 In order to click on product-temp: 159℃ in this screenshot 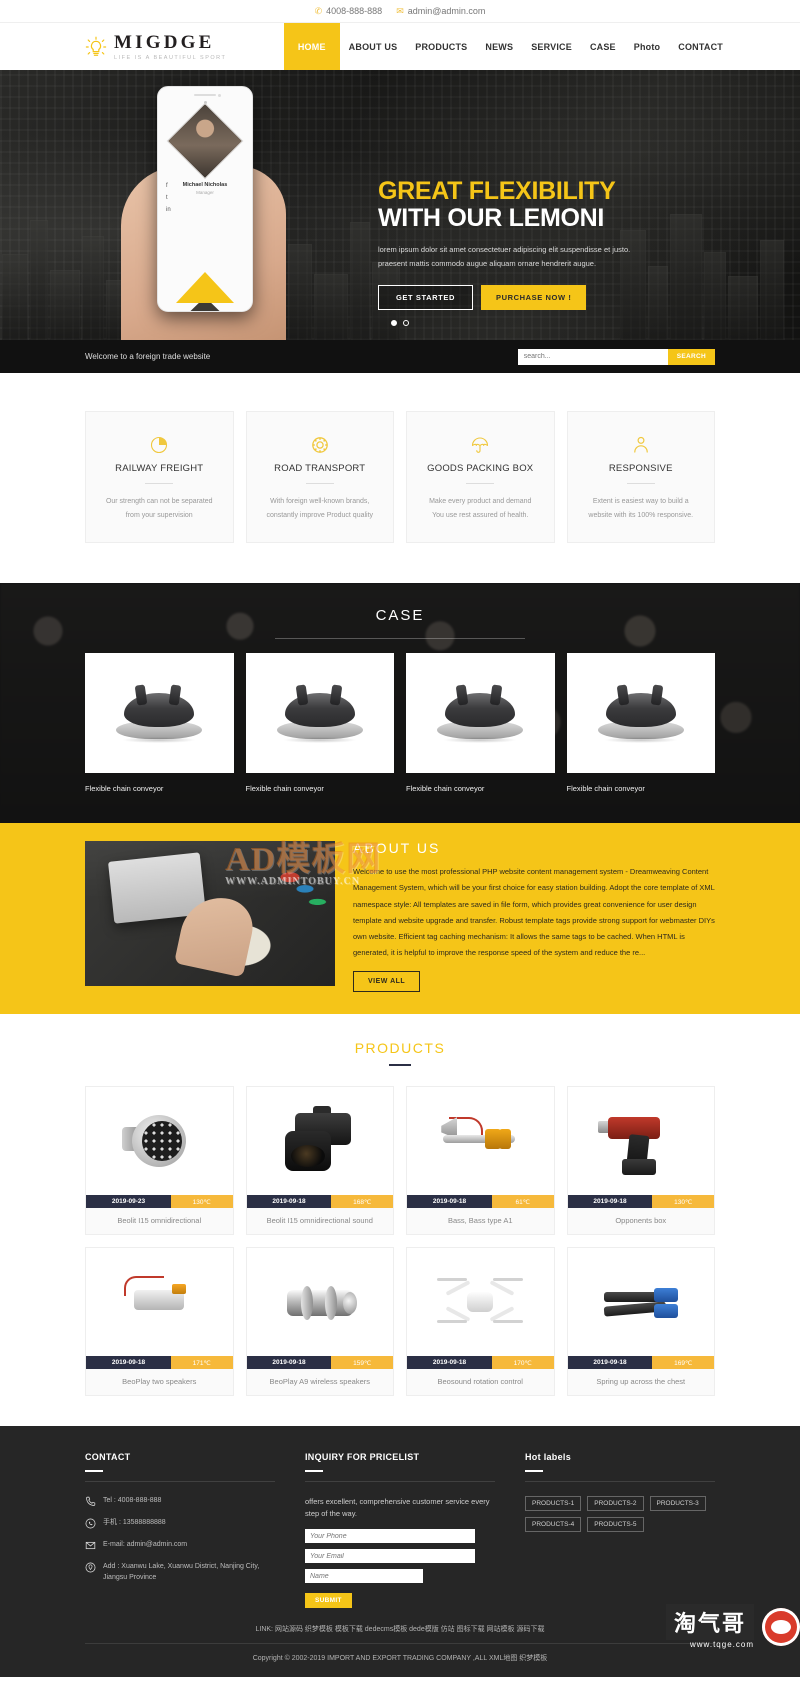, I will do `click(362, 1363)`.